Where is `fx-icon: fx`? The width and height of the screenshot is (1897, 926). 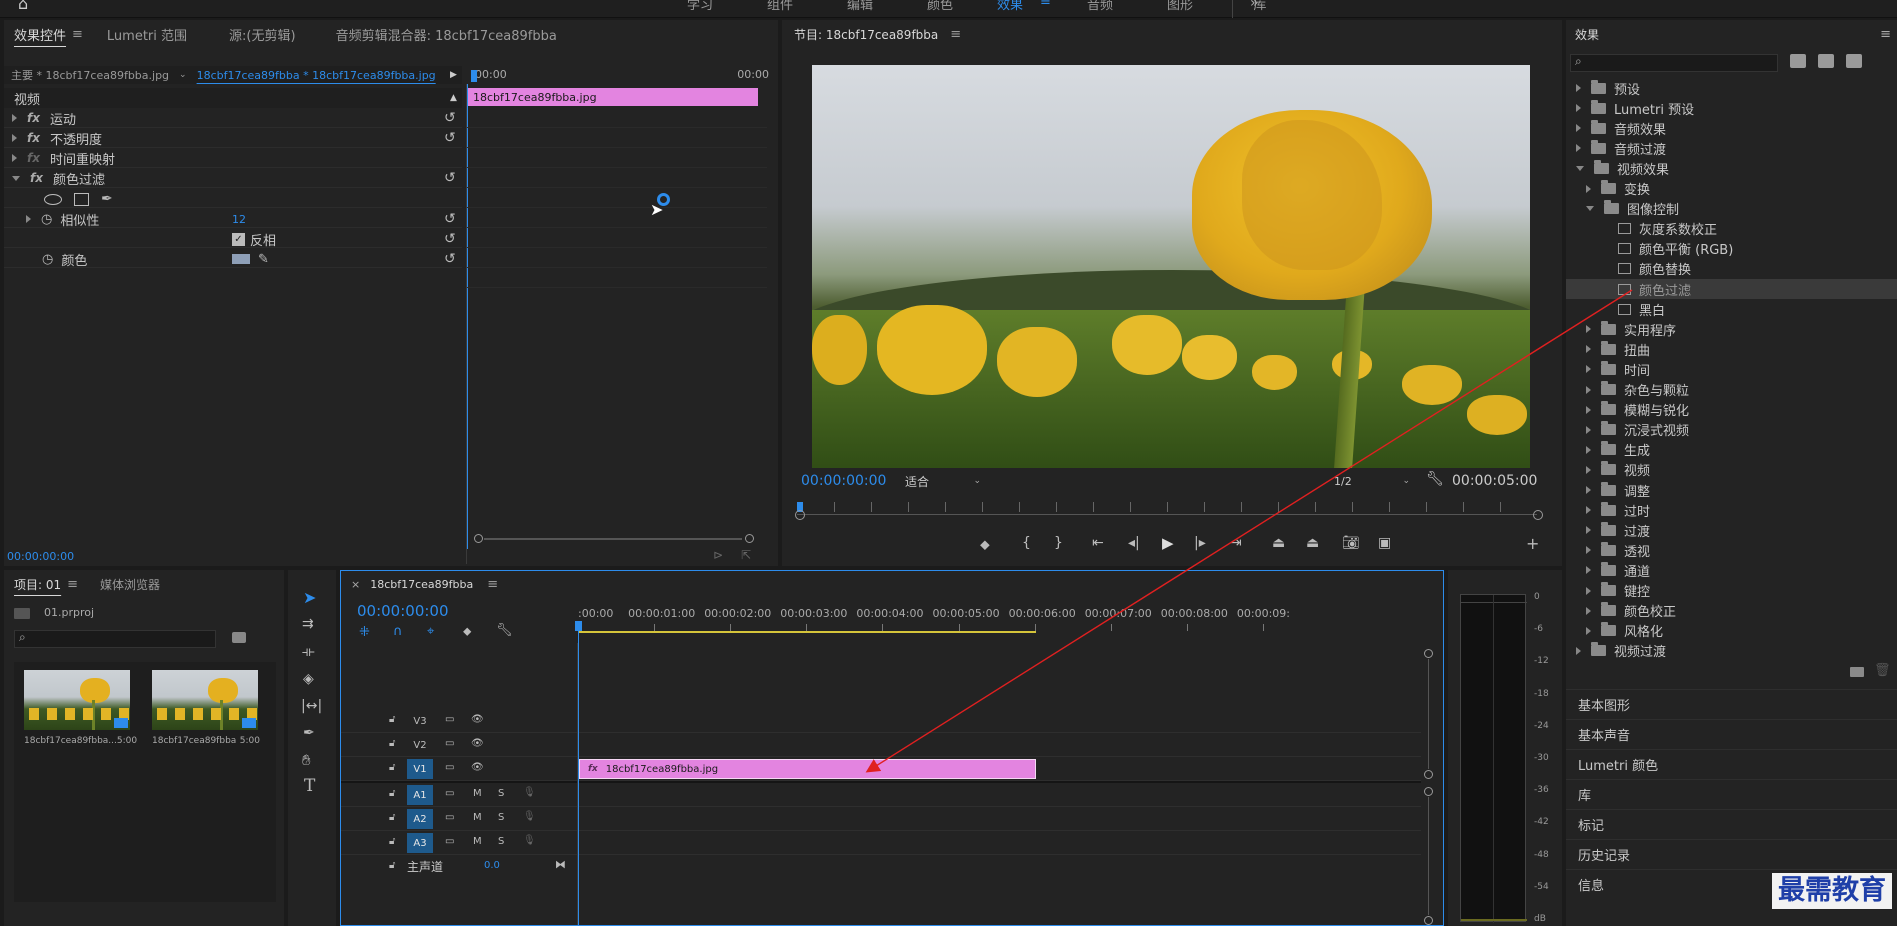 fx-icon: fx is located at coordinates (33, 138).